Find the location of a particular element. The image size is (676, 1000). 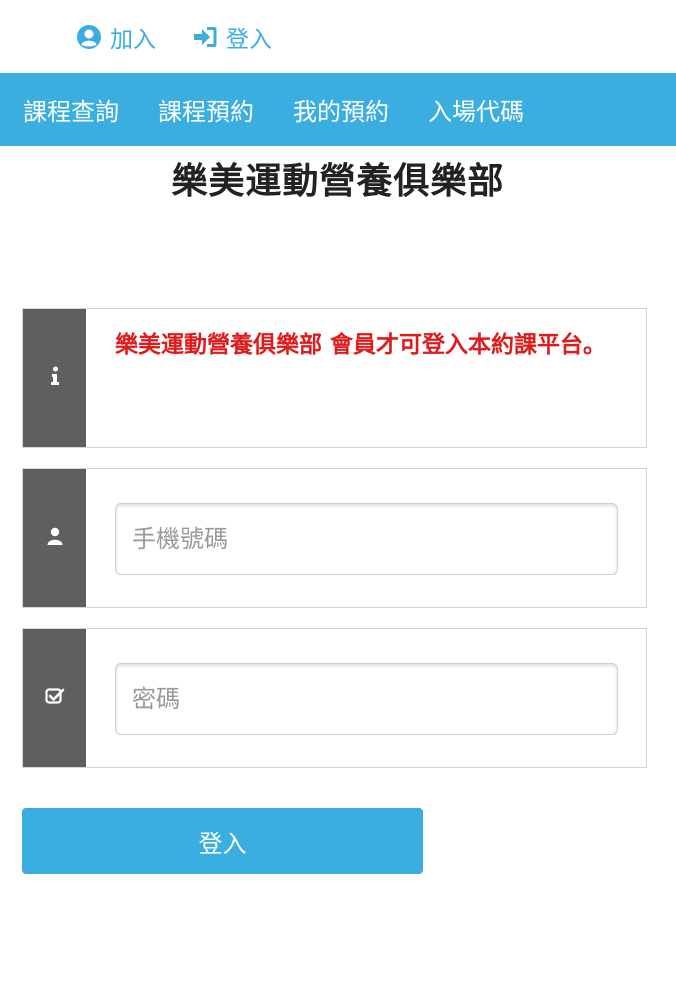

main-nav: 課程查詢 課程預約 我的預約 入場代碼 is located at coordinates (338, 109).